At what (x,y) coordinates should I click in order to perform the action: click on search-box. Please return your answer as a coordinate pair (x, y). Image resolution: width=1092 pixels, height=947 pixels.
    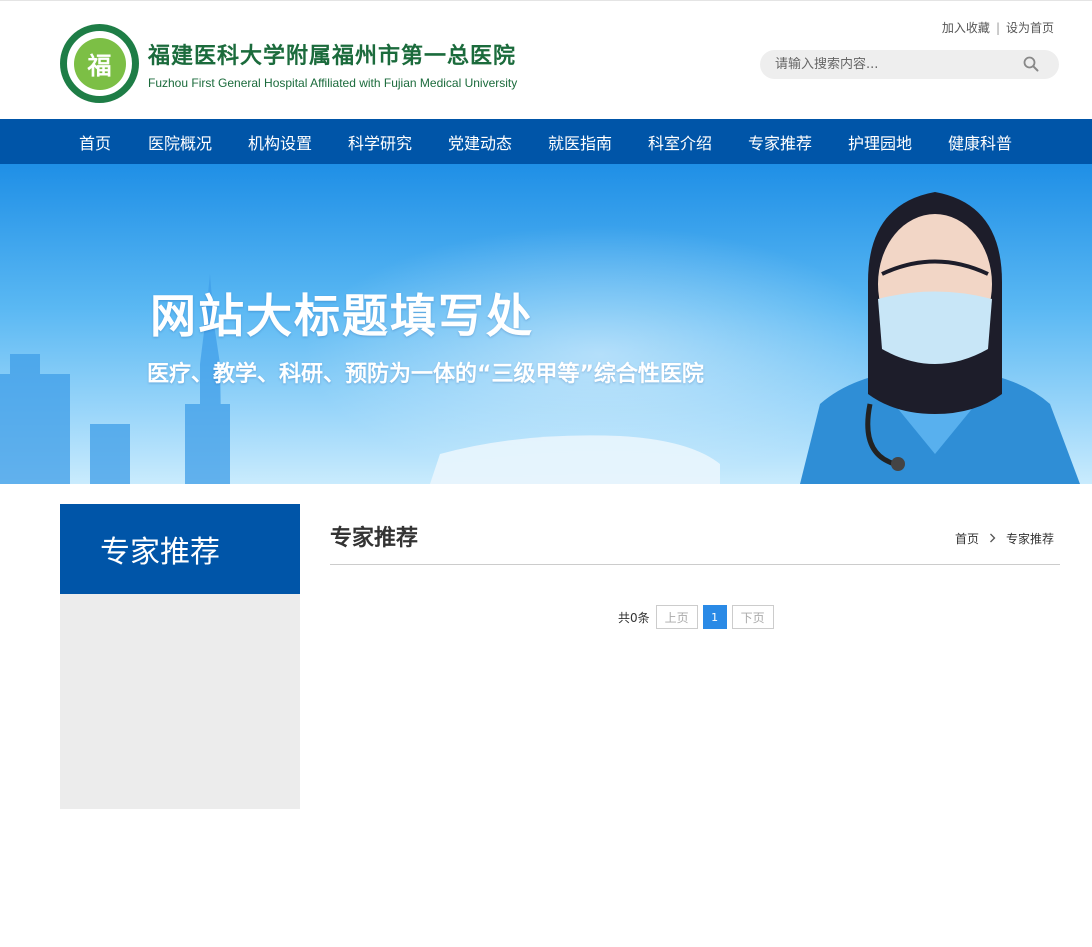
    Looking at the image, I should click on (909, 64).